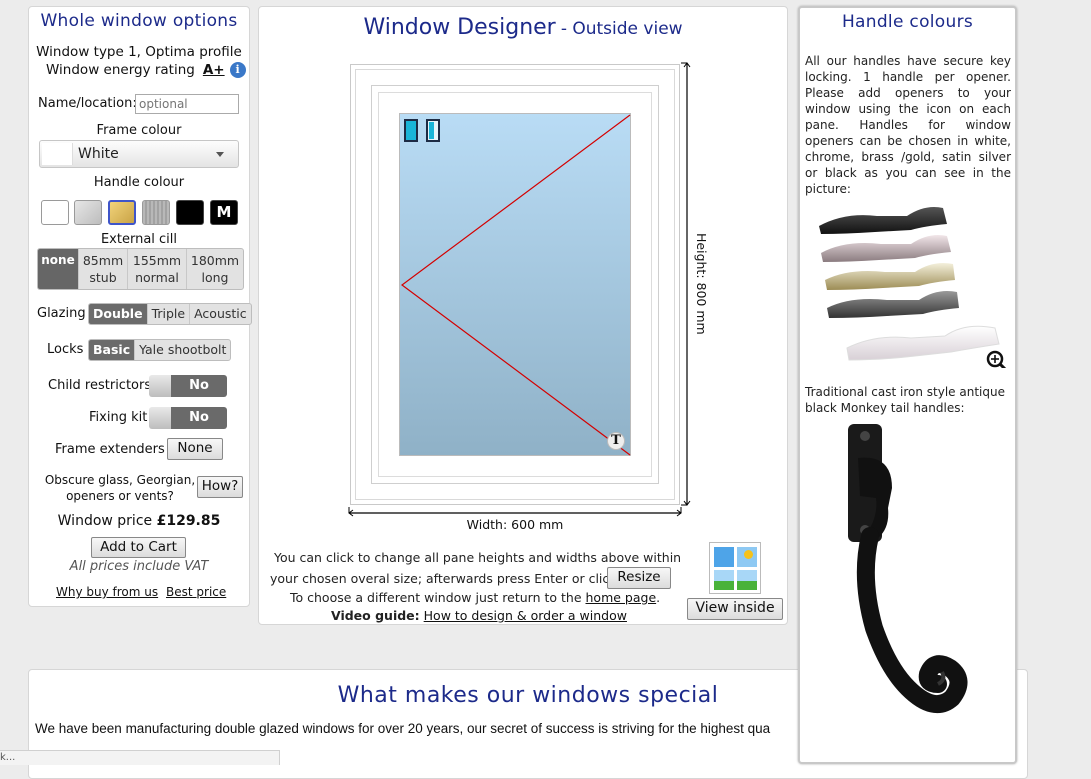 The width and height of the screenshot is (1091, 779). What do you see at coordinates (616, 441) in the screenshot?
I see `handle-marker: T` at bounding box center [616, 441].